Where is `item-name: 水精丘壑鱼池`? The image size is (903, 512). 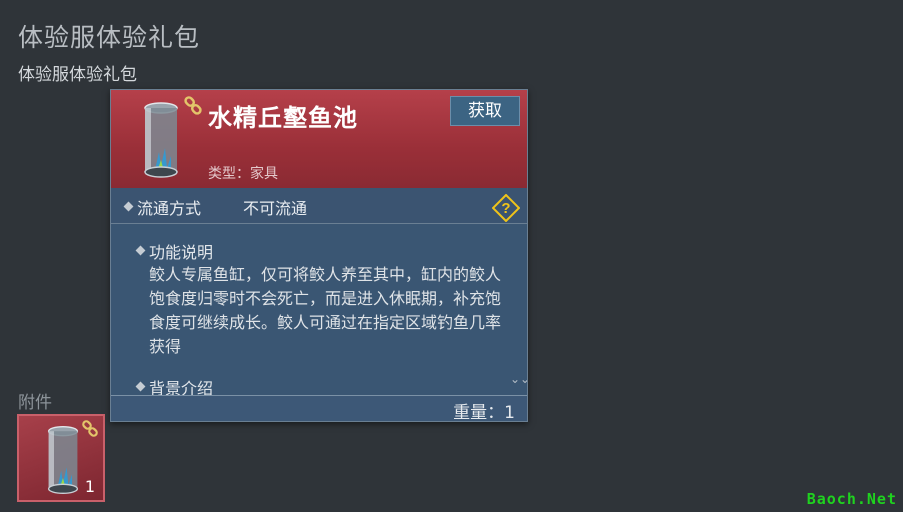 item-name: 水精丘壑鱼池 is located at coordinates (283, 118).